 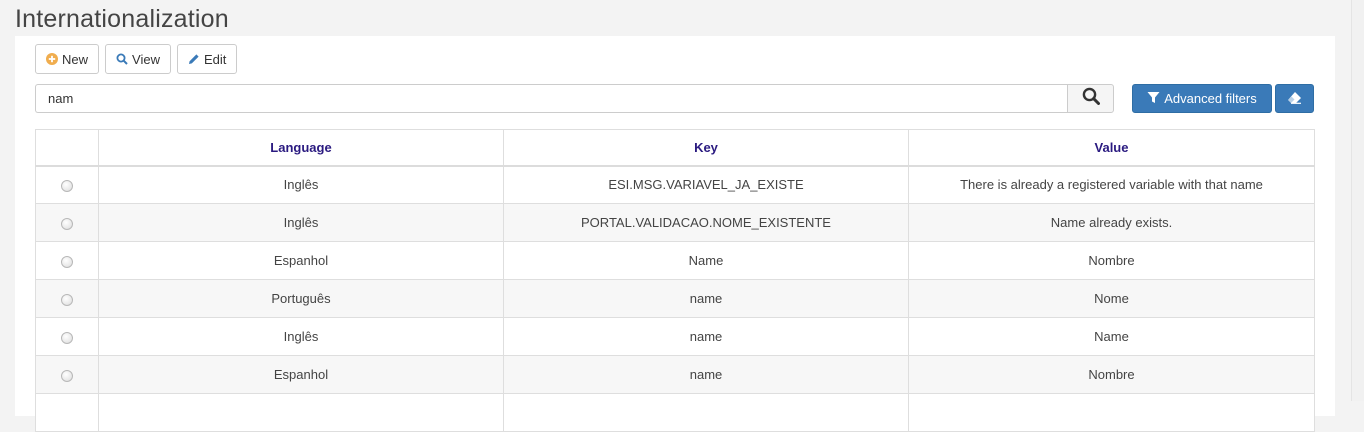 I want to click on table-row: Espanhol name Nombre, so click(x=675, y=374).